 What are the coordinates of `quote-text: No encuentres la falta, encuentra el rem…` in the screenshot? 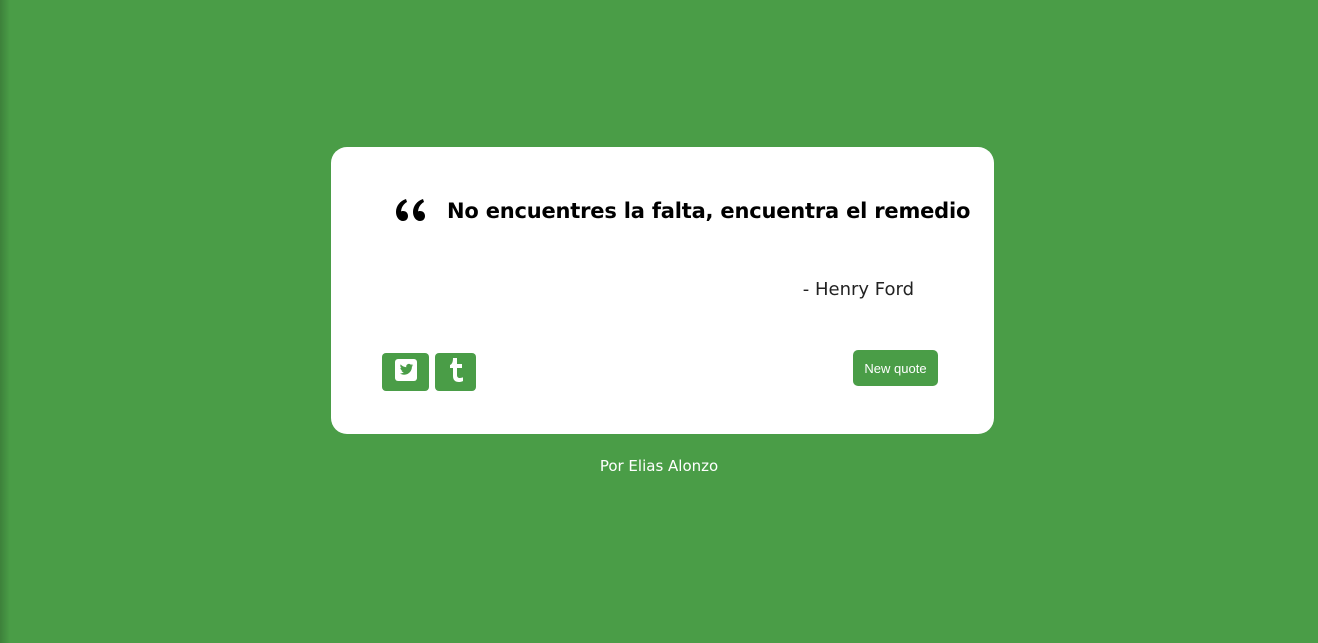 It's located at (709, 211).